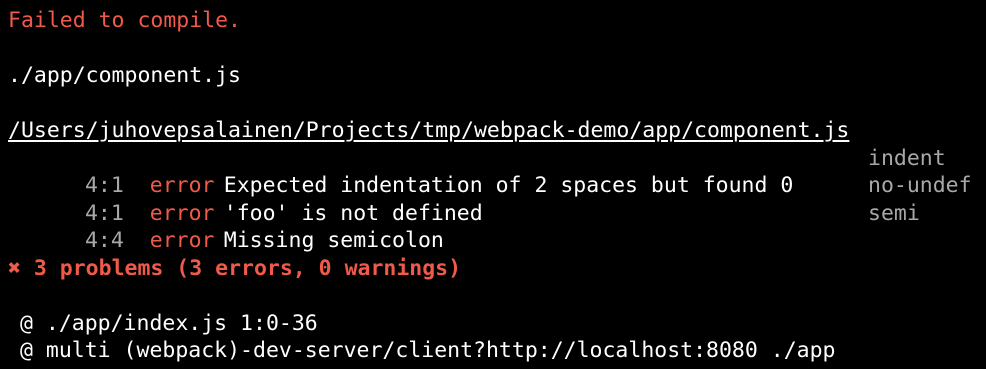  What do you see at coordinates (497, 269) in the screenshot?
I see `problems-summary: ✖ 3 problems (3 errors, 0 warnings)` at bounding box center [497, 269].